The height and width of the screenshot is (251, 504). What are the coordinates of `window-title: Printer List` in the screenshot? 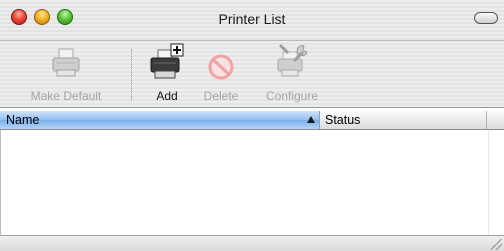 It's located at (252, 19).